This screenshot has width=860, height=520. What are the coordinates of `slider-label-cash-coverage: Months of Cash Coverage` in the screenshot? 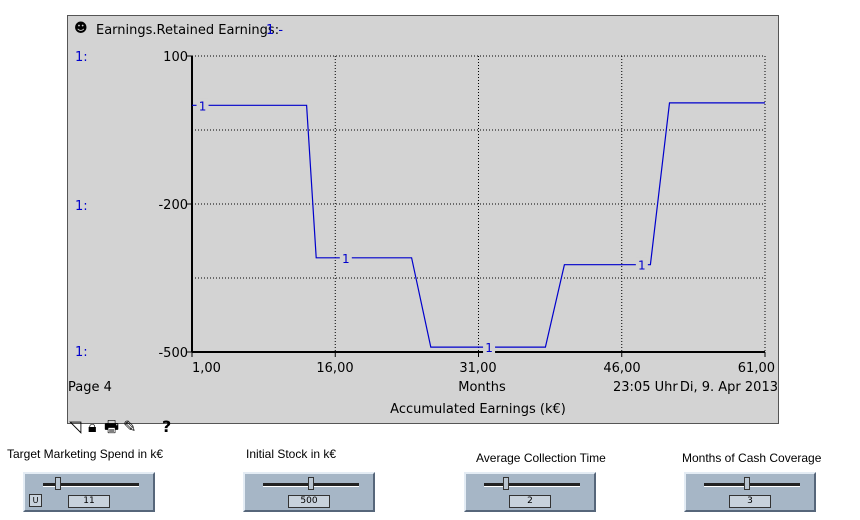 It's located at (752, 458).